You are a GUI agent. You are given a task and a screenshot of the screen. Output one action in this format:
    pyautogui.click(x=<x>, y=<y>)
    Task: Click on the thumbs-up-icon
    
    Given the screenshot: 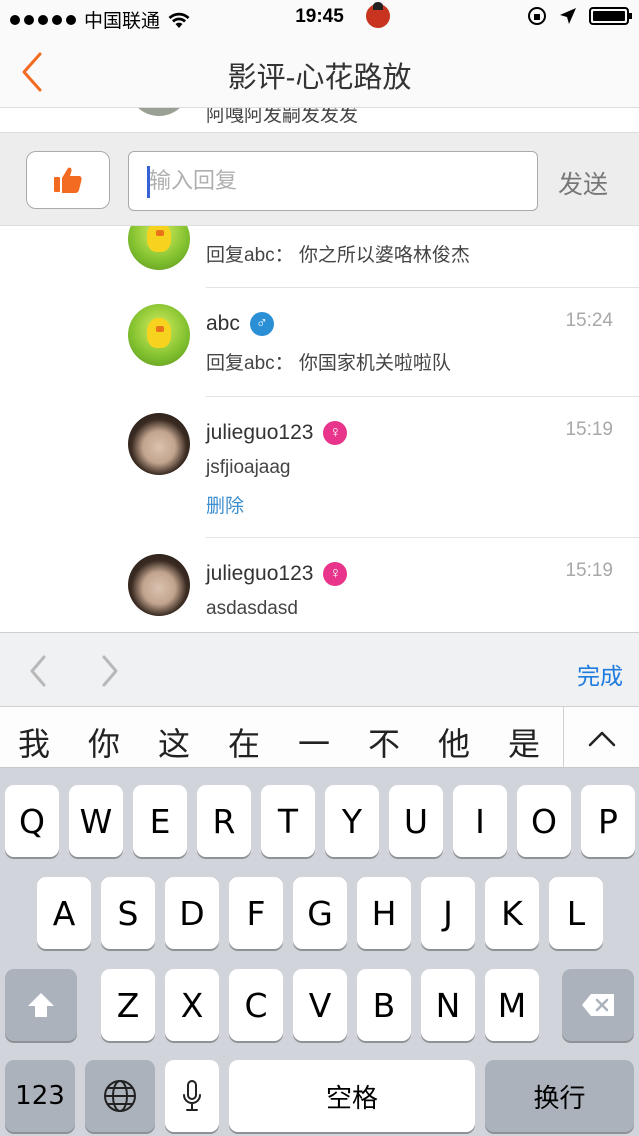 What is the action you would take?
    pyautogui.click(x=68, y=180)
    